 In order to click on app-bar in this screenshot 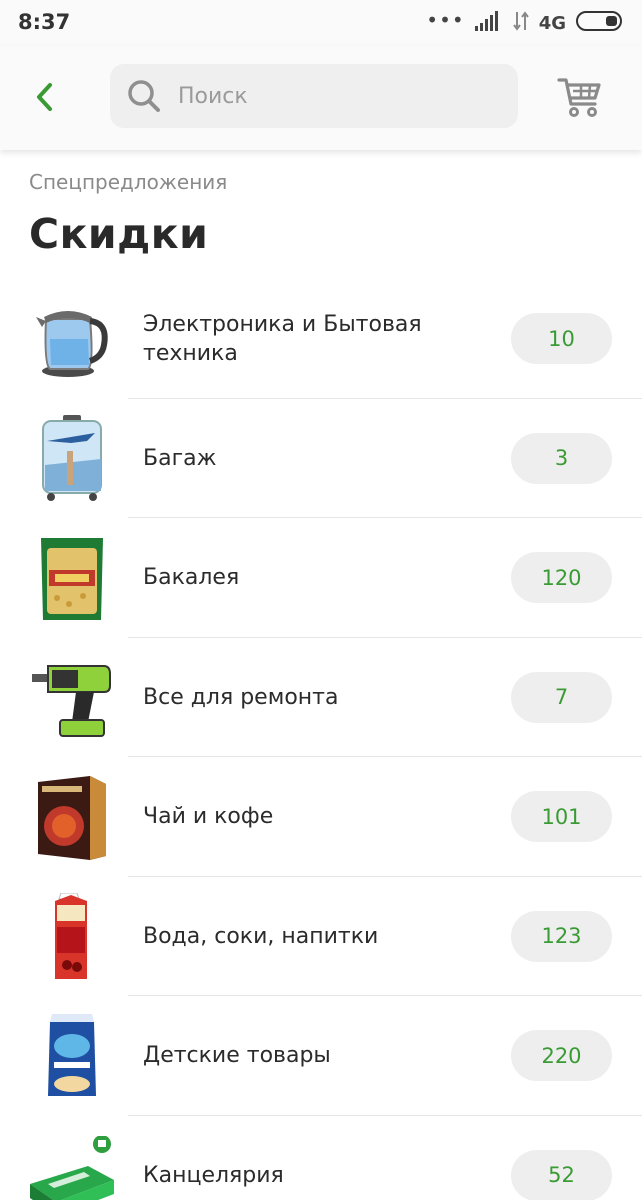, I will do `click(321, 98)`.